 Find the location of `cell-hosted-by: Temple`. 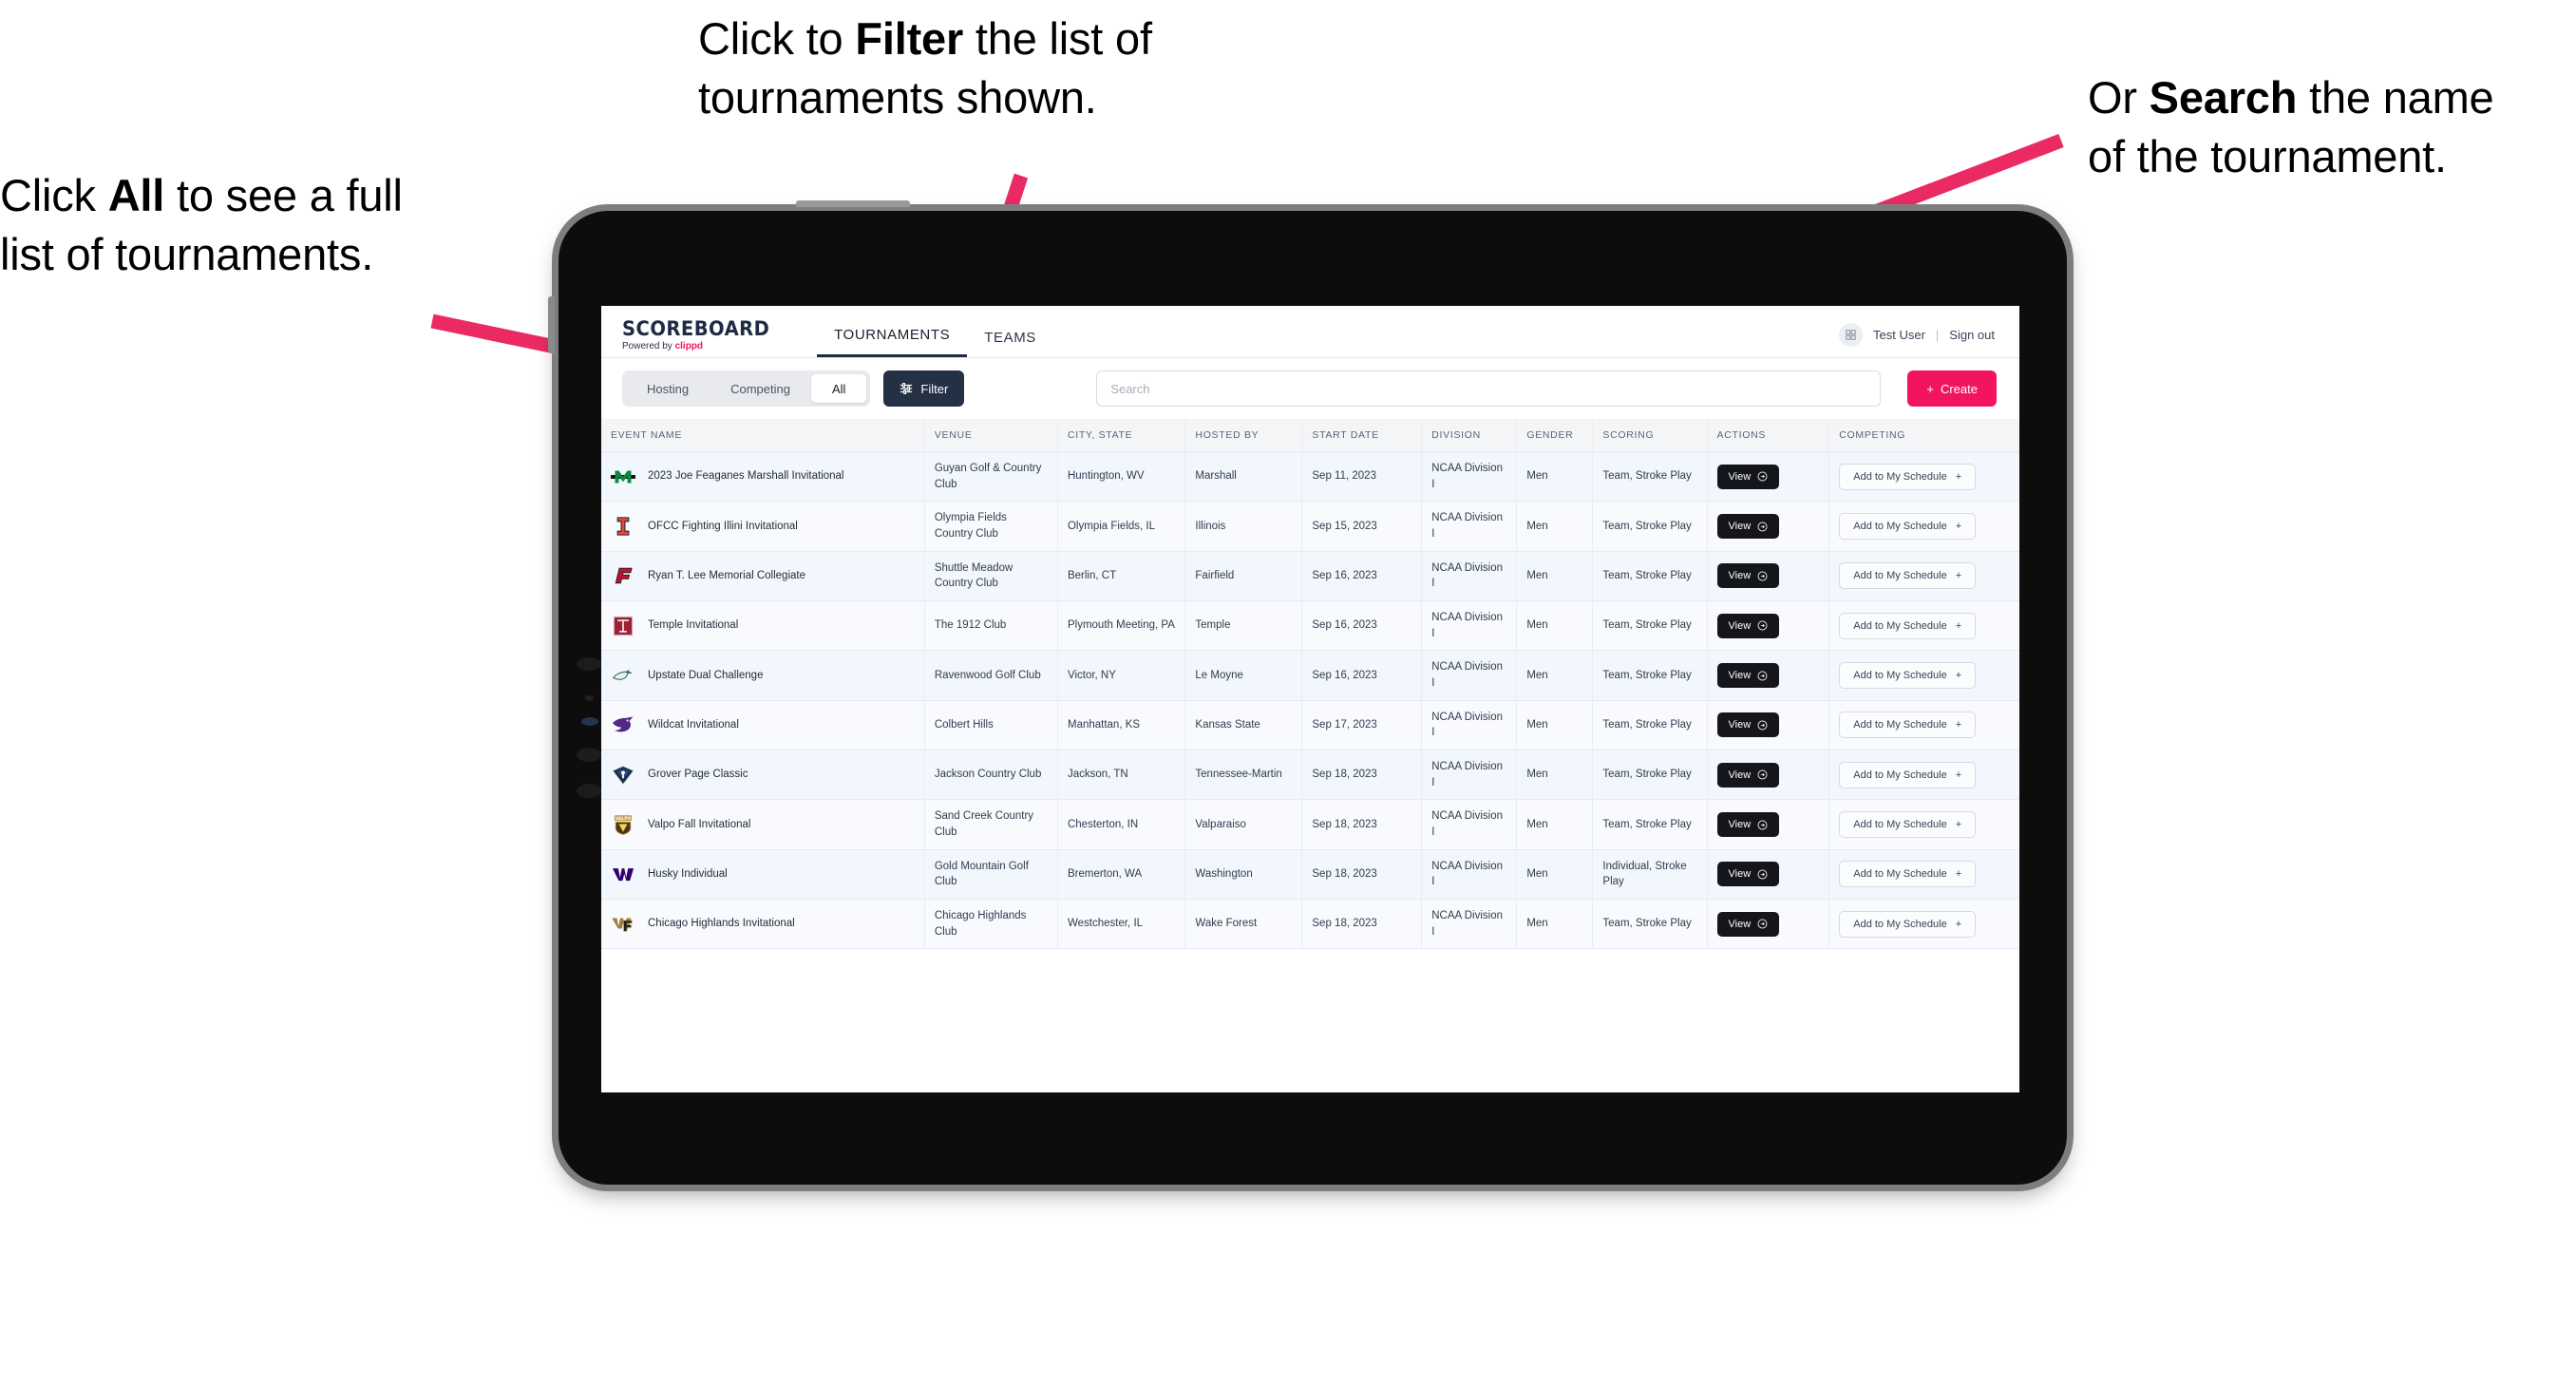

cell-hosted-by: Temple is located at coordinates (1243, 626).